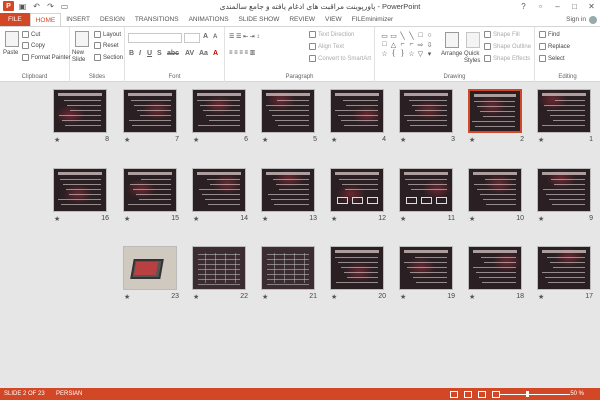 The width and height of the screenshot is (600, 400). What do you see at coordinates (189, 53) in the screenshot?
I see `char-spacing-icon: AV` at bounding box center [189, 53].